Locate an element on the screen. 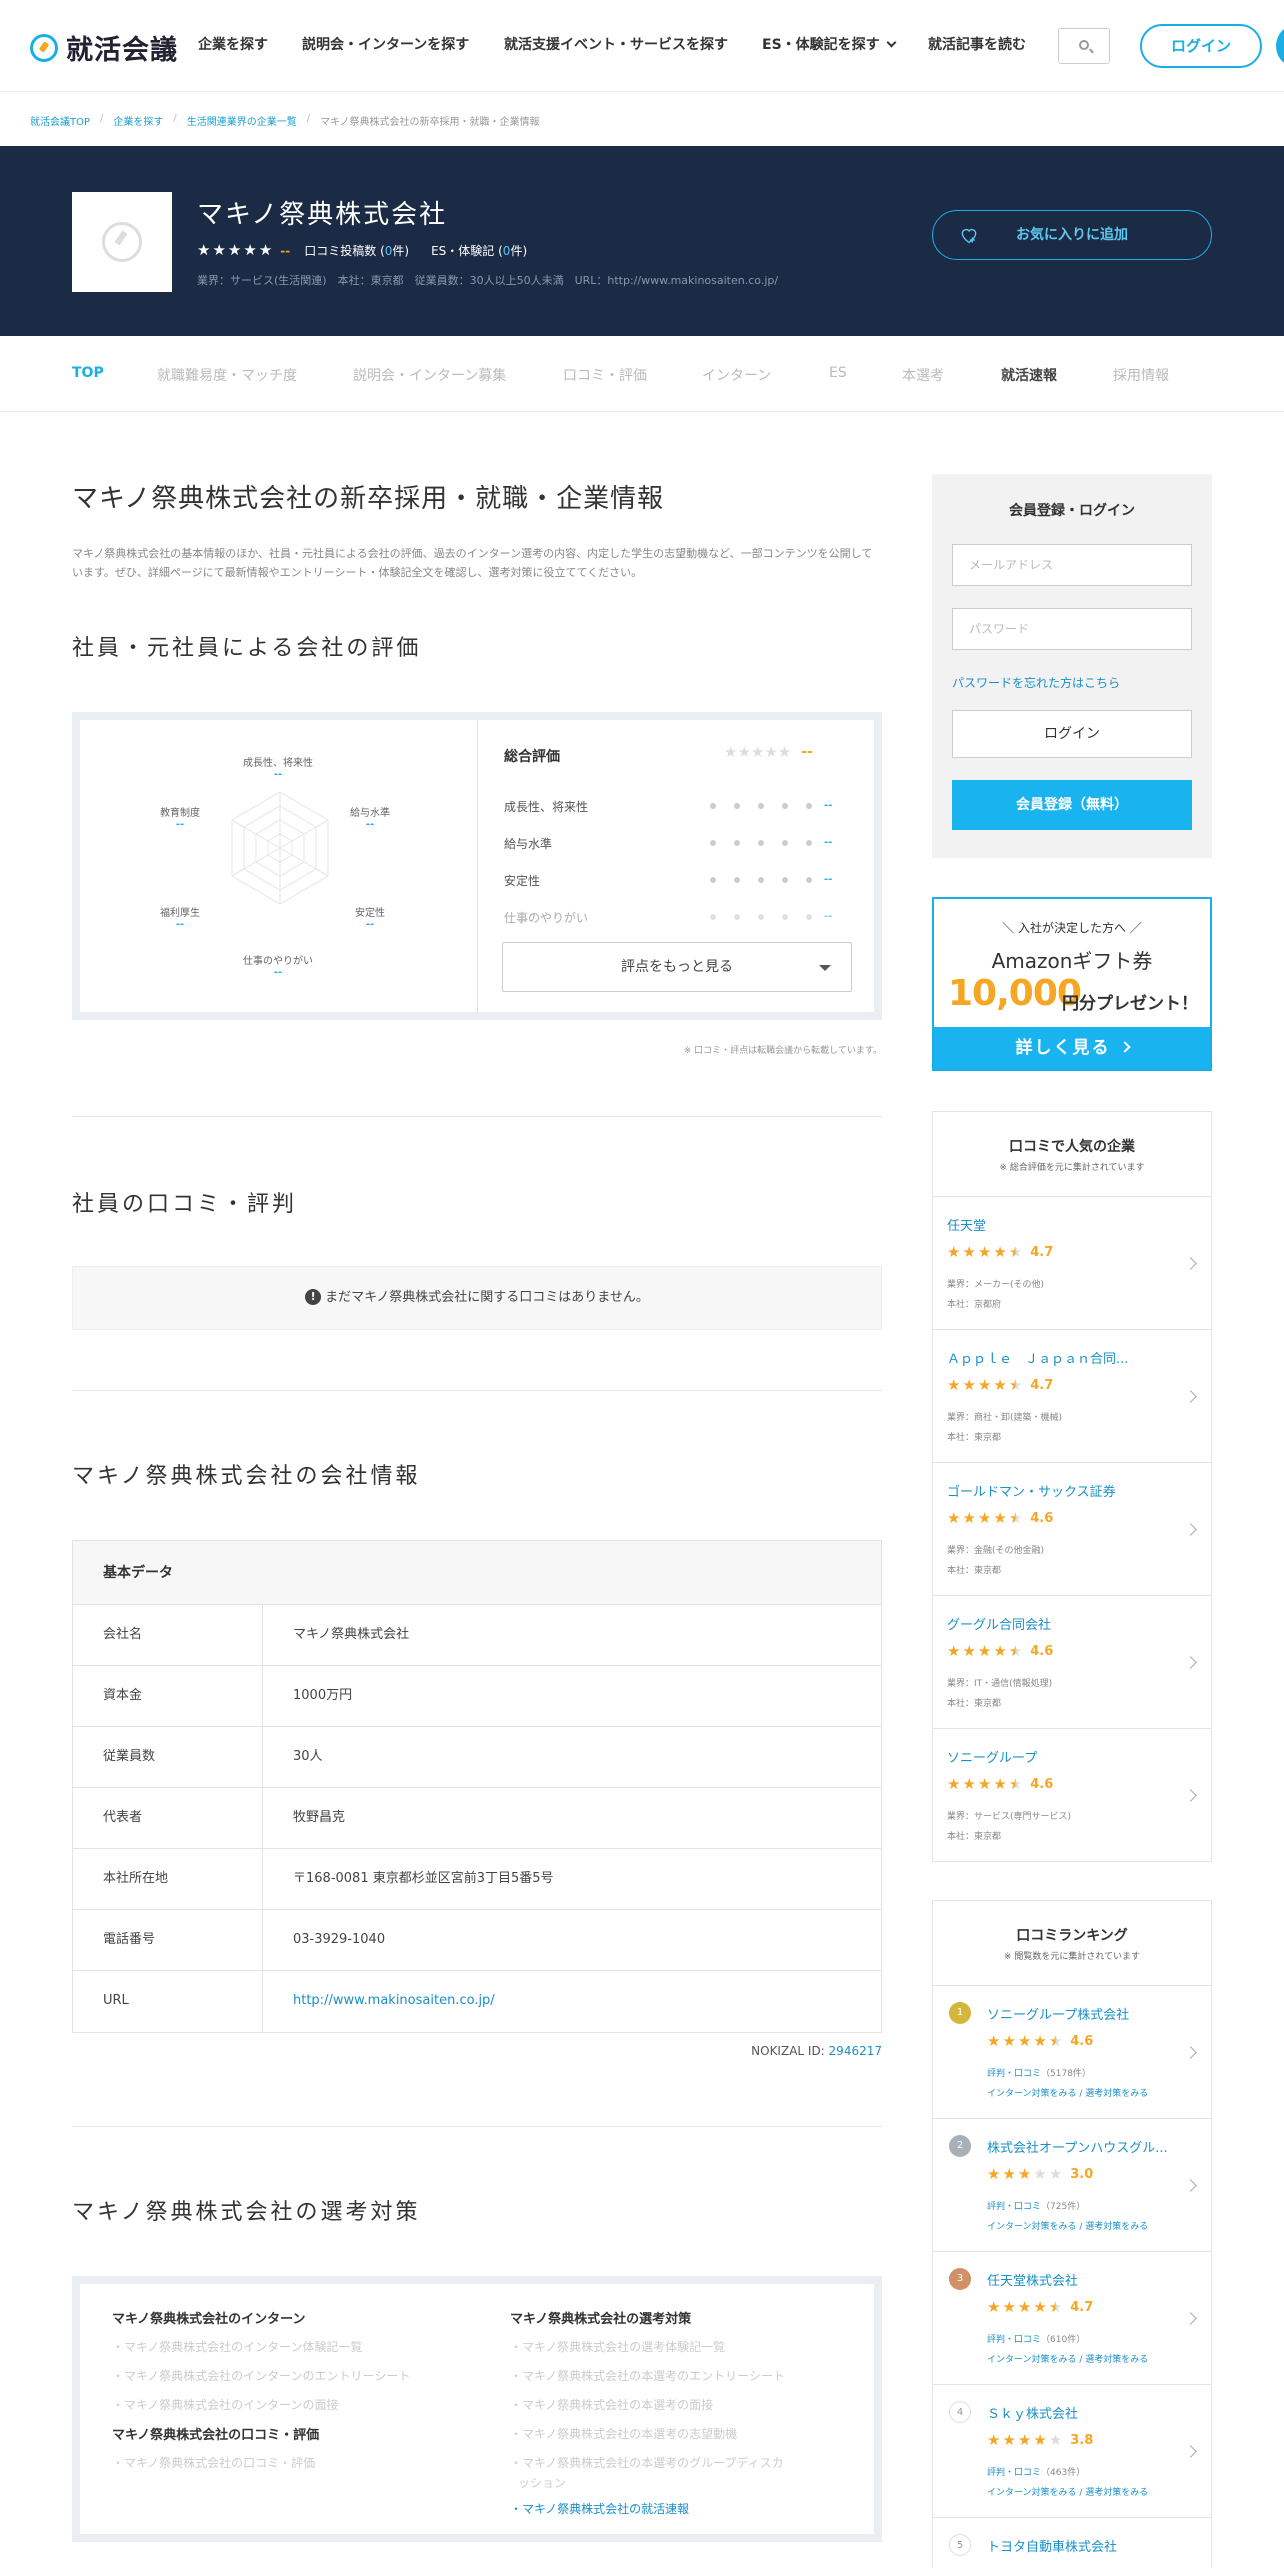 This screenshot has height=2568, width=1284. criterion-label: 仕事のやりがい is located at coordinates (546, 918).